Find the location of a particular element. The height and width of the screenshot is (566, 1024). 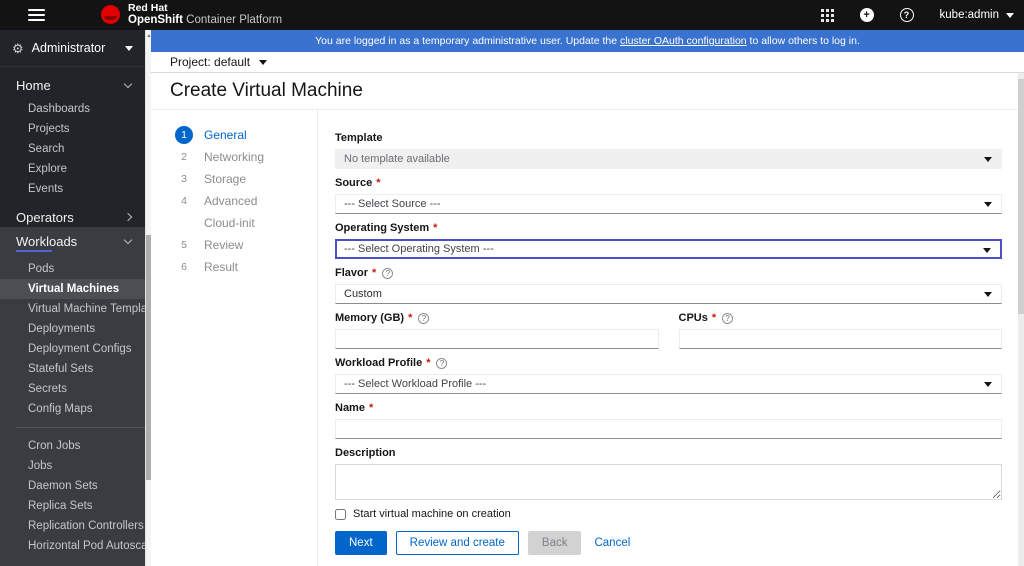

sidebar-item-config-maps: Config Maps is located at coordinates (72, 409).